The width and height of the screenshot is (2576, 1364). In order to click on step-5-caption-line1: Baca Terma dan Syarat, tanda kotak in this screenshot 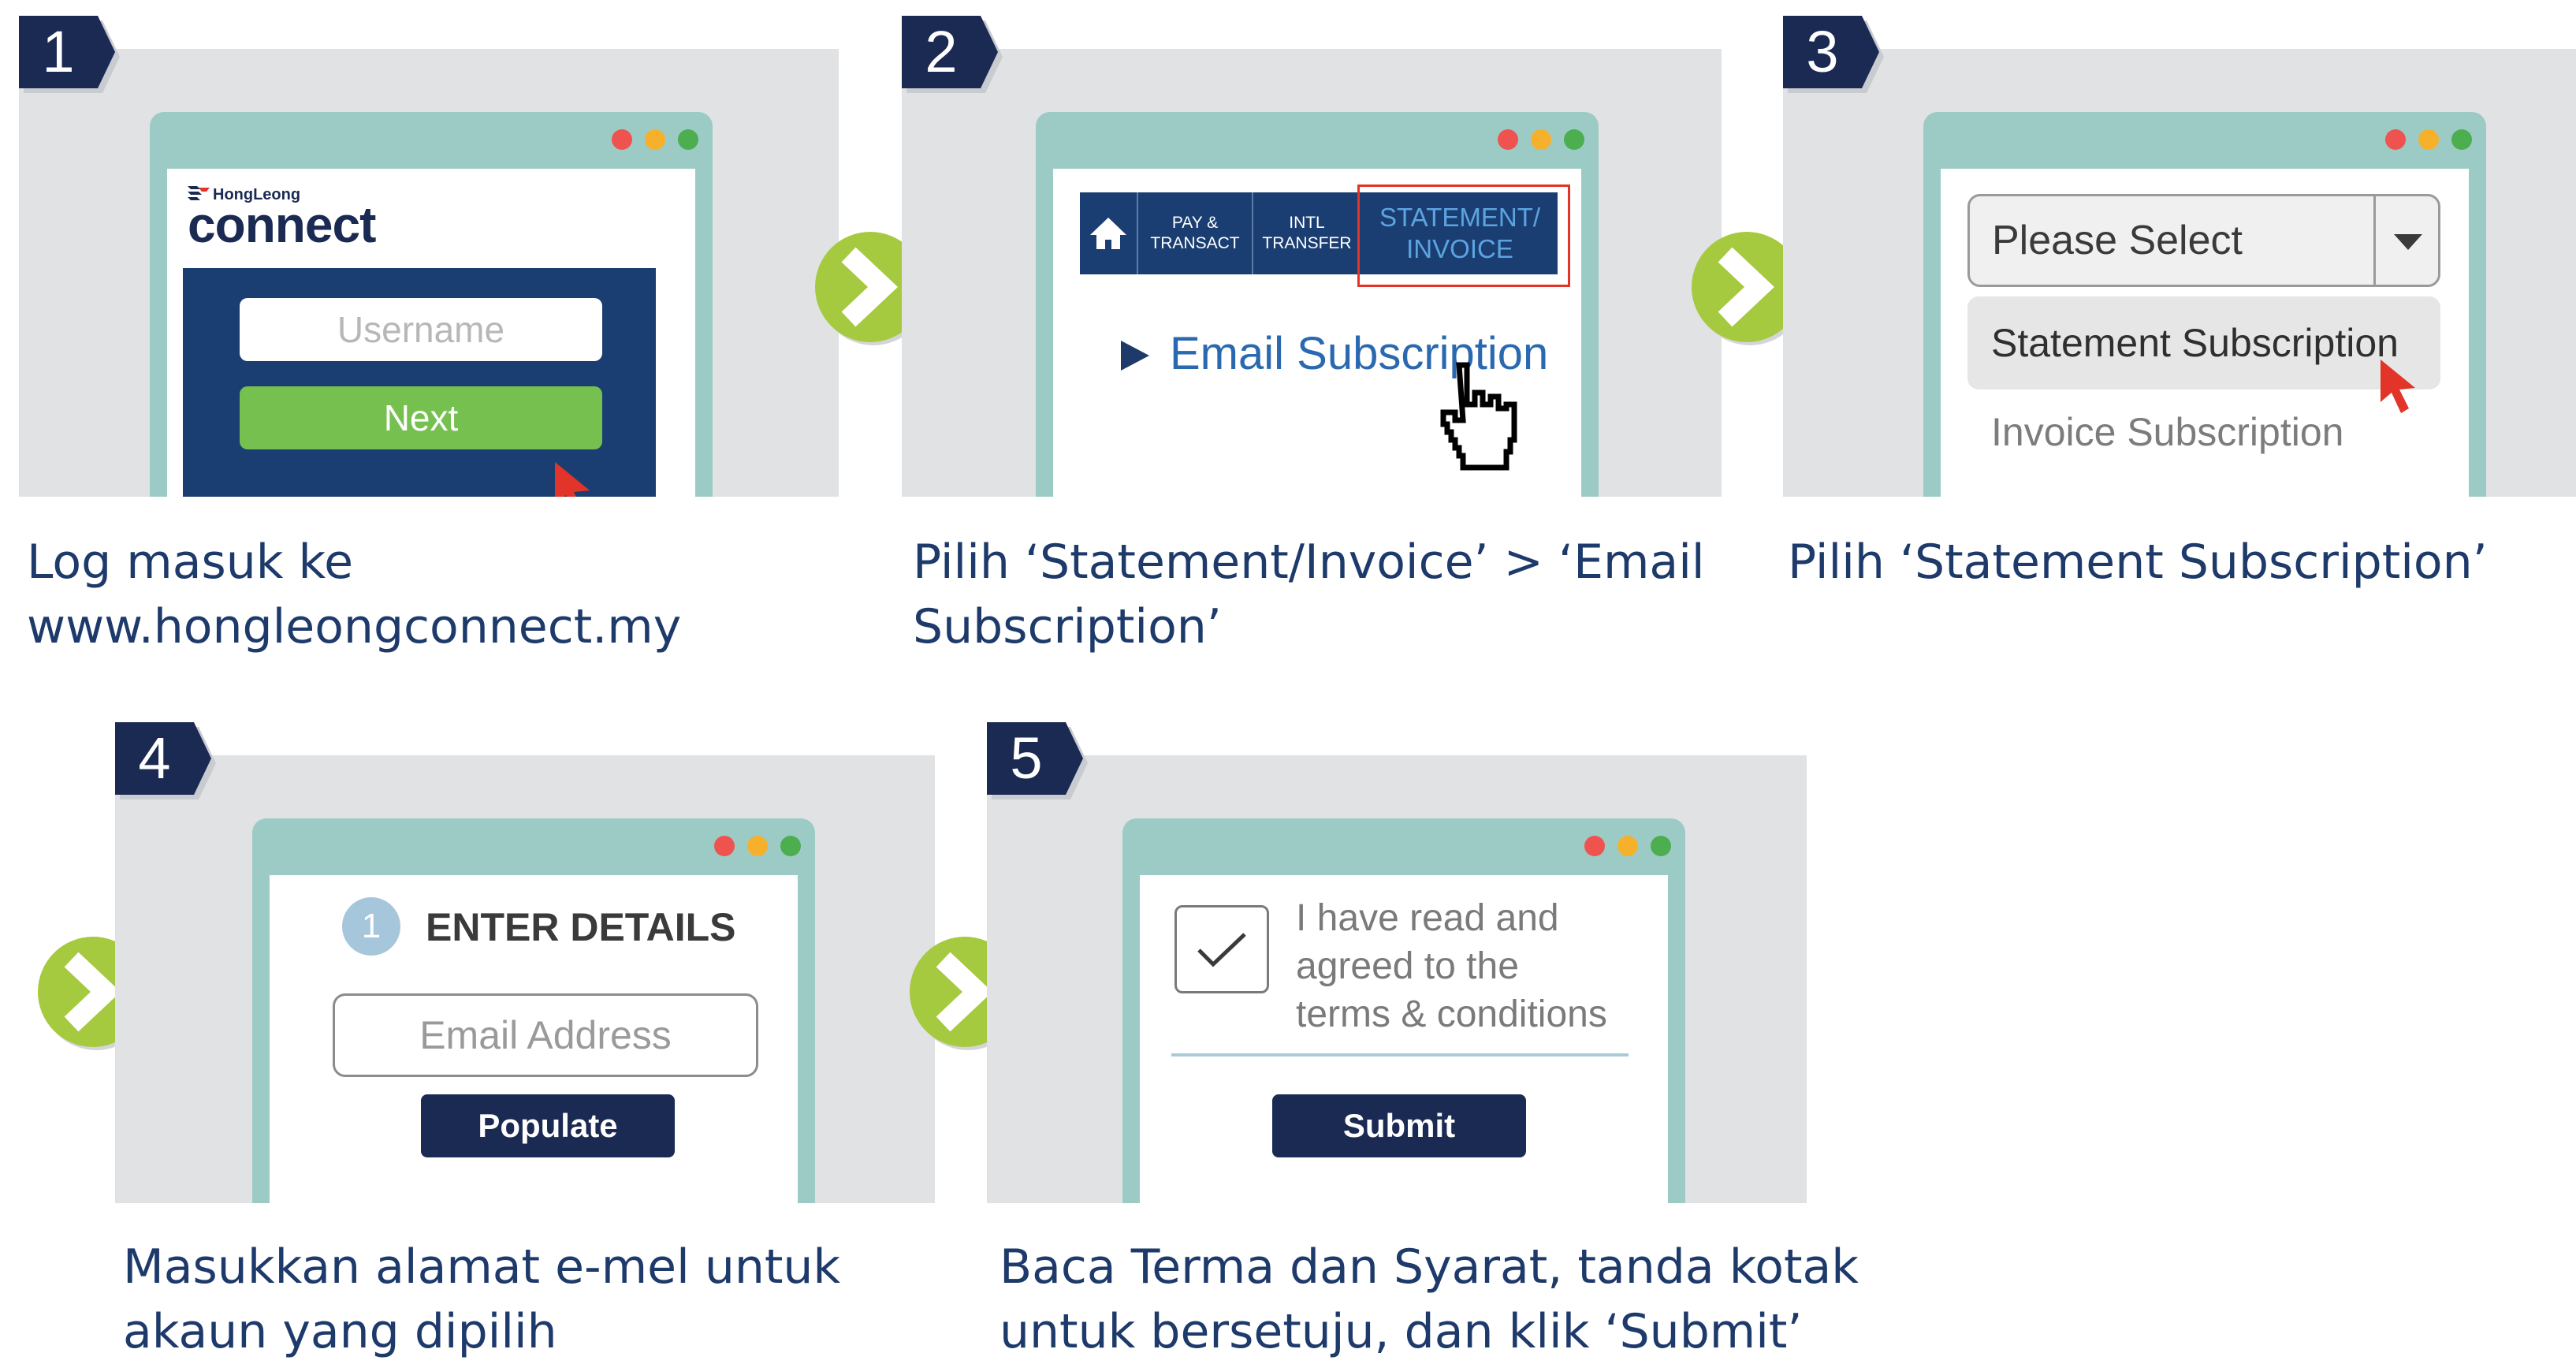, I will do `click(1429, 1267)`.